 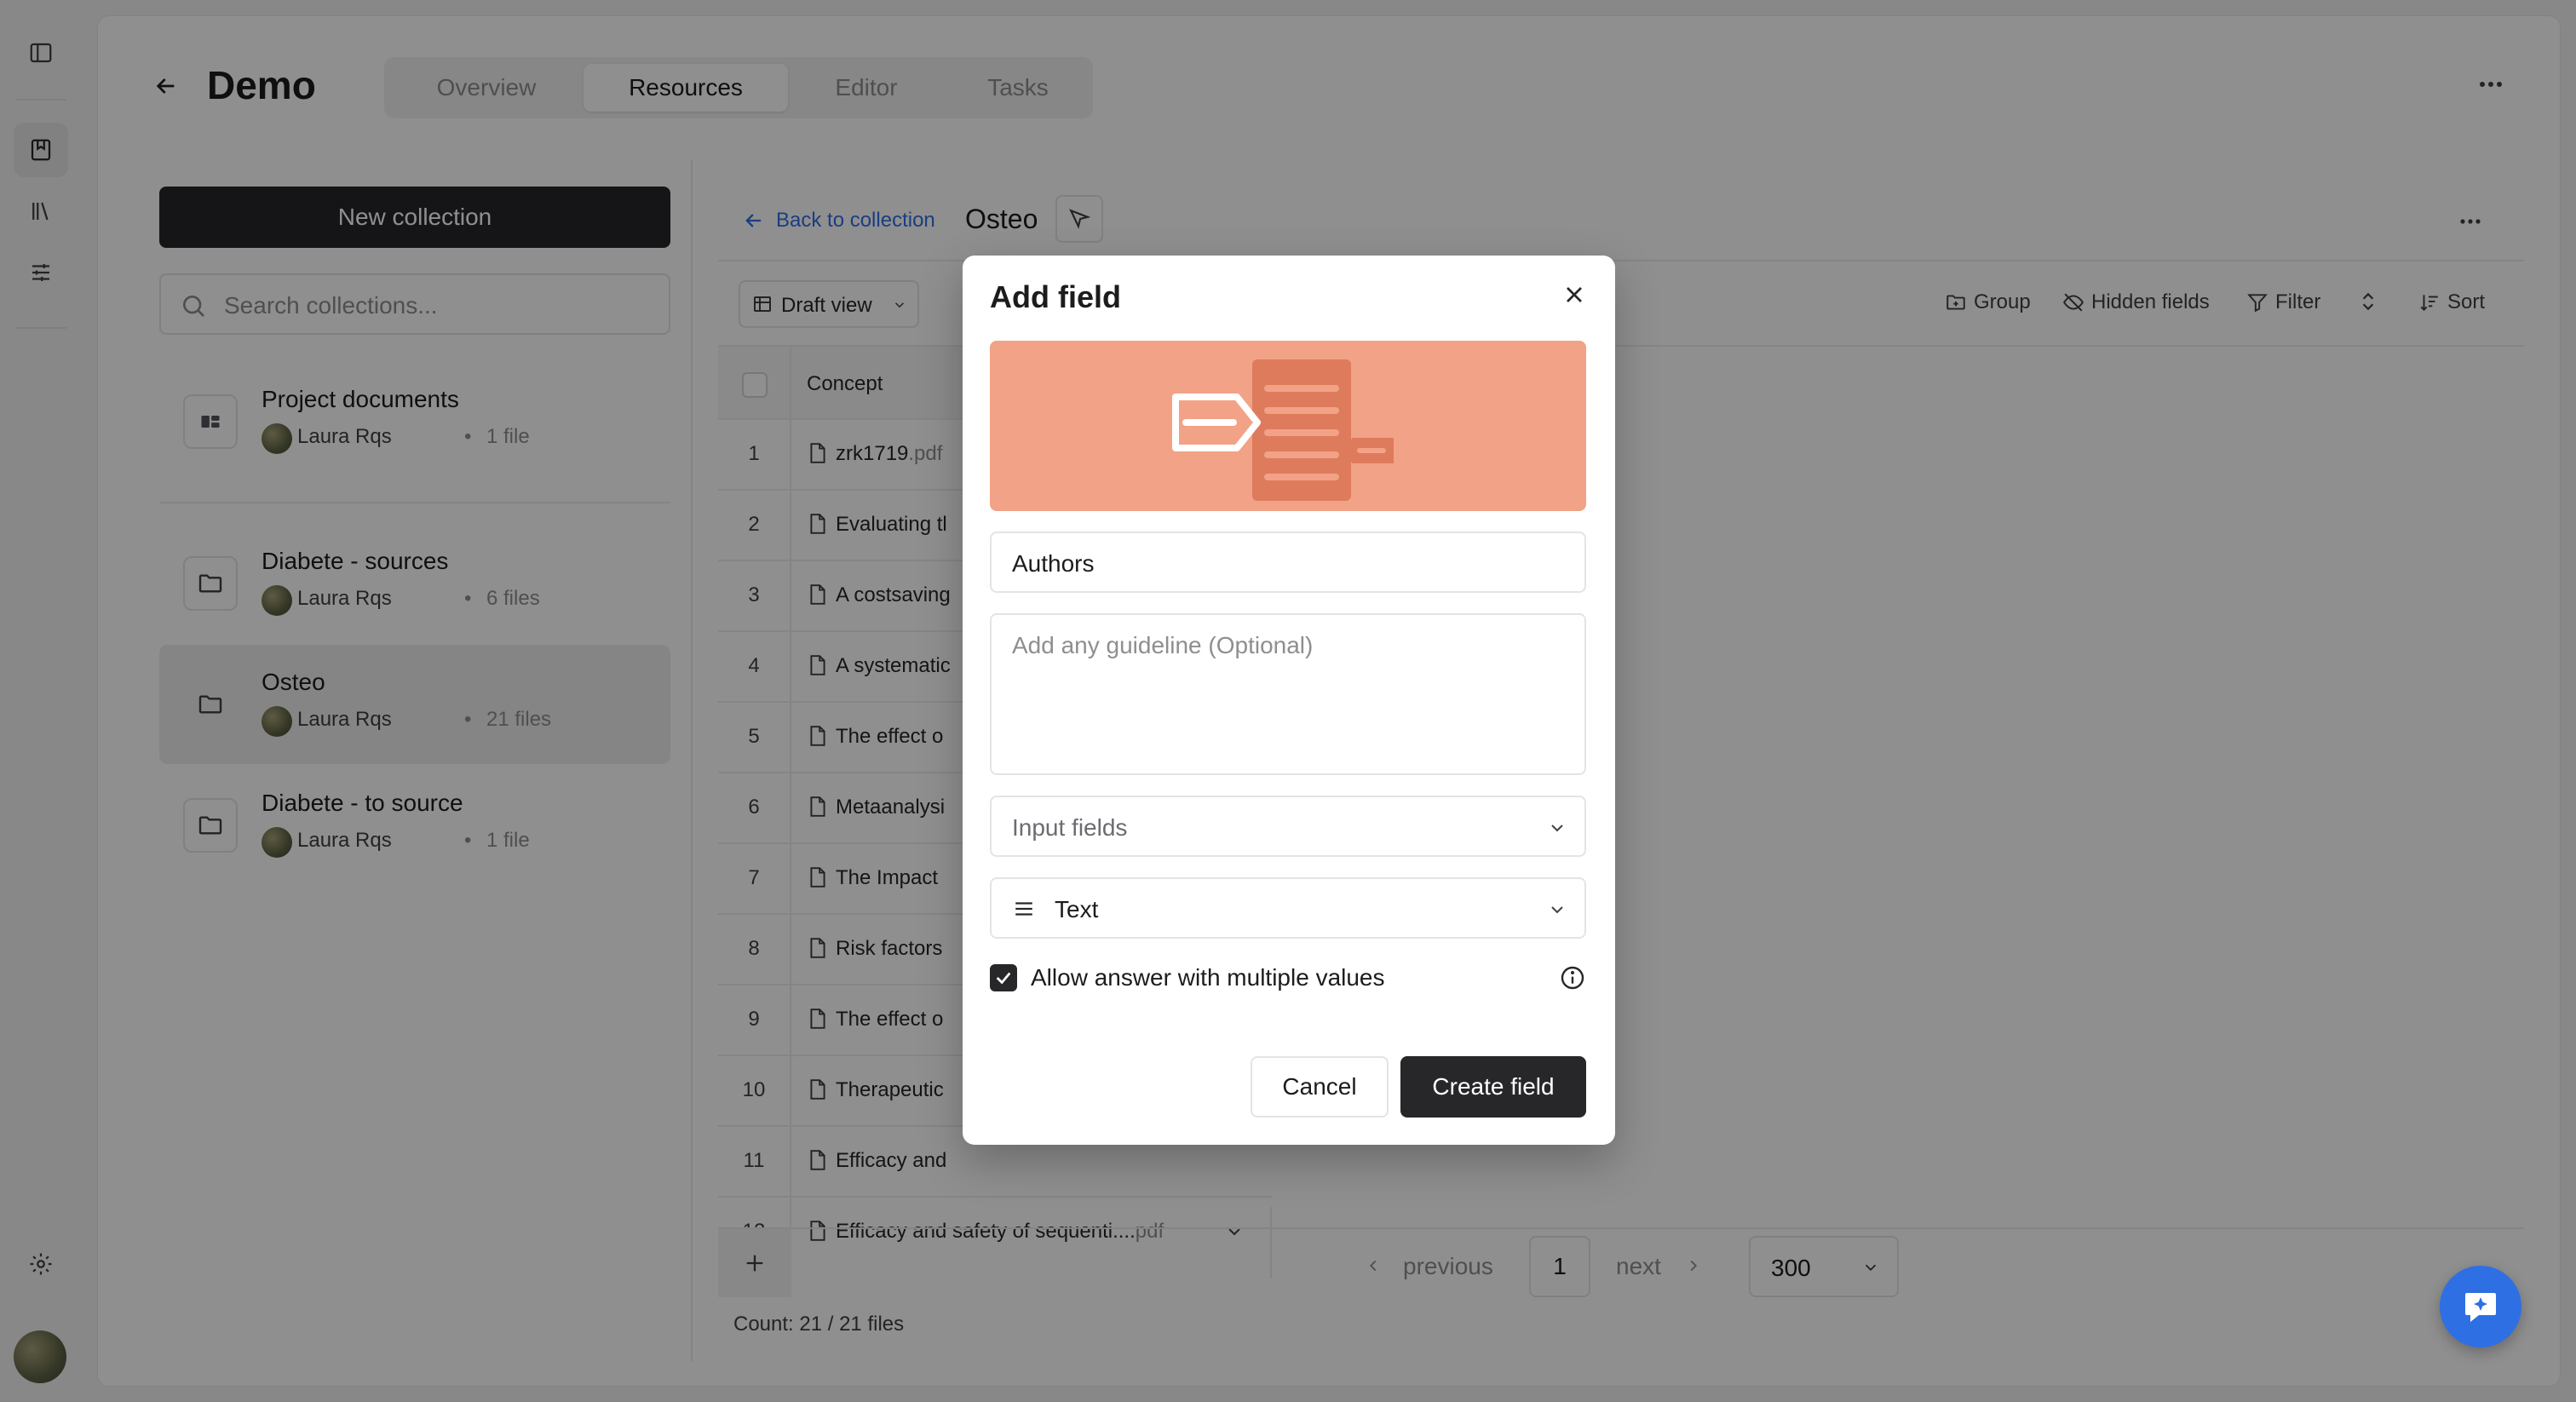 What do you see at coordinates (1208, 977) in the screenshot?
I see `multiple-values-label: Allow answer with multiple values` at bounding box center [1208, 977].